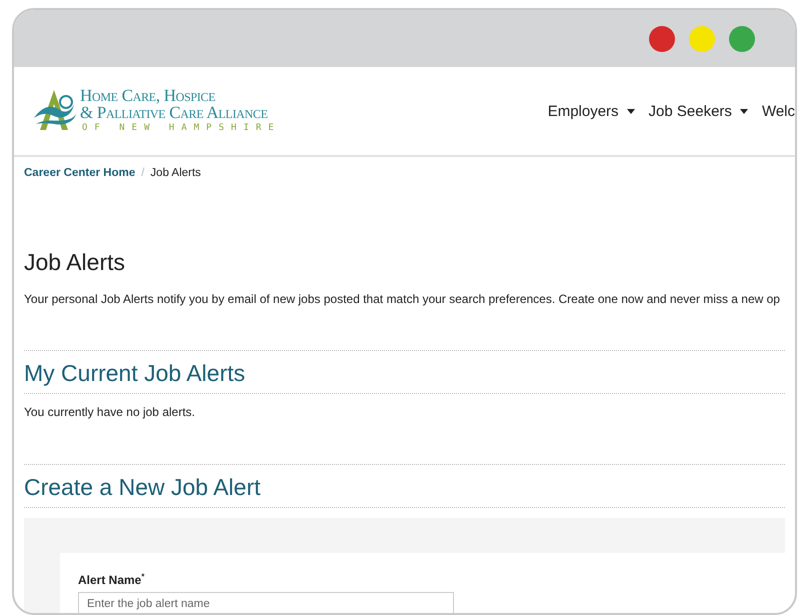 This screenshot has height=615, width=799. I want to click on nav-link: Welc, so click(778, 111).